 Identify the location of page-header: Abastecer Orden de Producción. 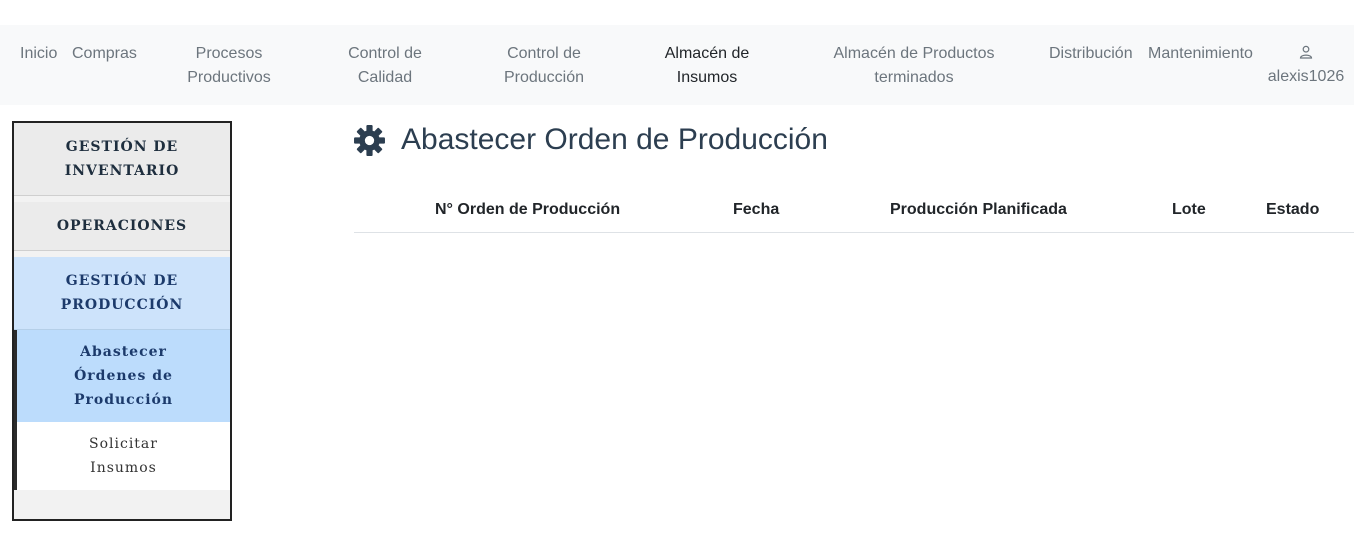
(590, 140).